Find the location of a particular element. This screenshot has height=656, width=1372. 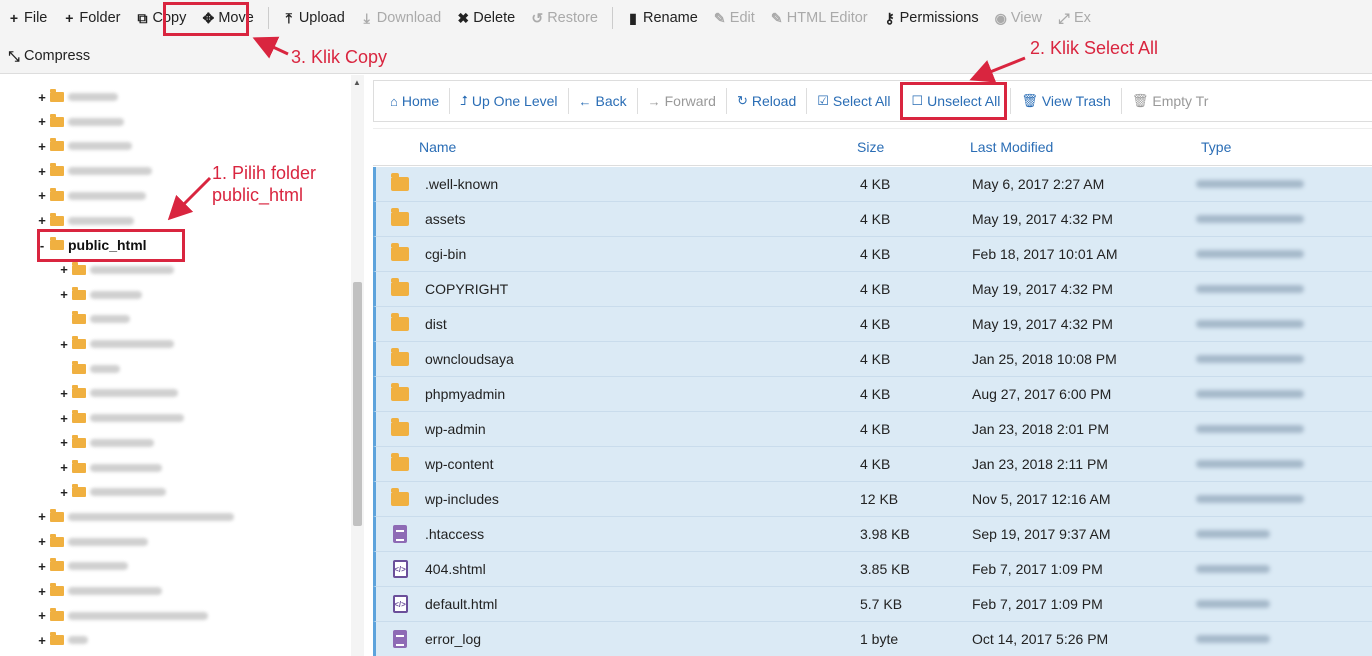

forward-button: → Forward is located at coordinates (682, 101).